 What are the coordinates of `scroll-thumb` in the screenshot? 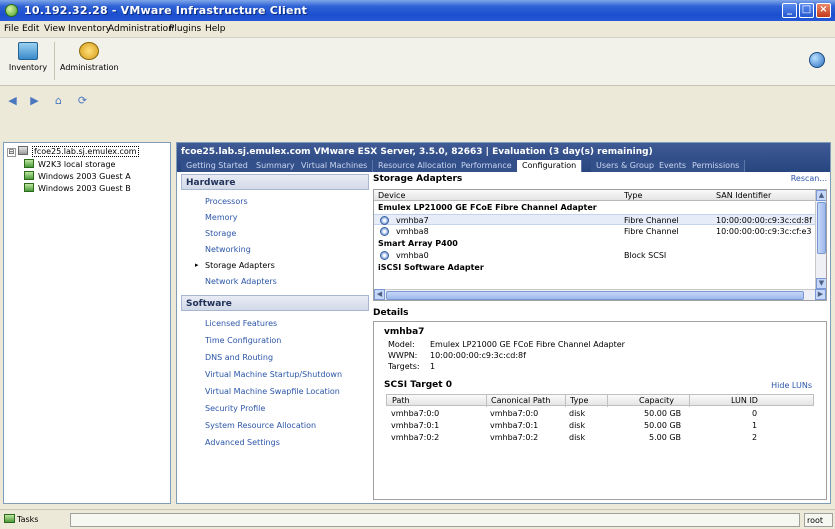 It's located at (821, 228).